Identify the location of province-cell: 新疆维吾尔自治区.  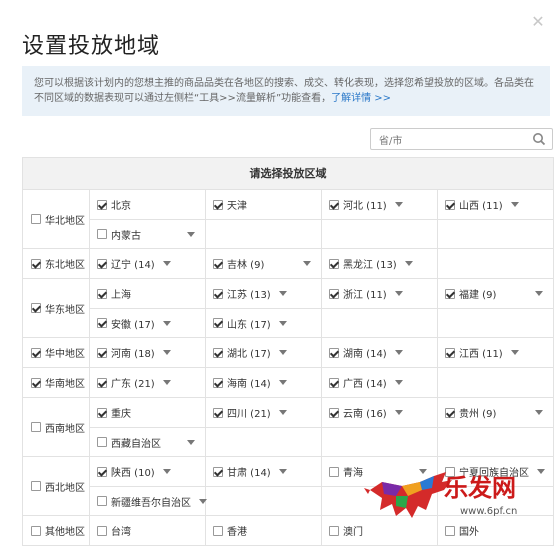
(148, 500).